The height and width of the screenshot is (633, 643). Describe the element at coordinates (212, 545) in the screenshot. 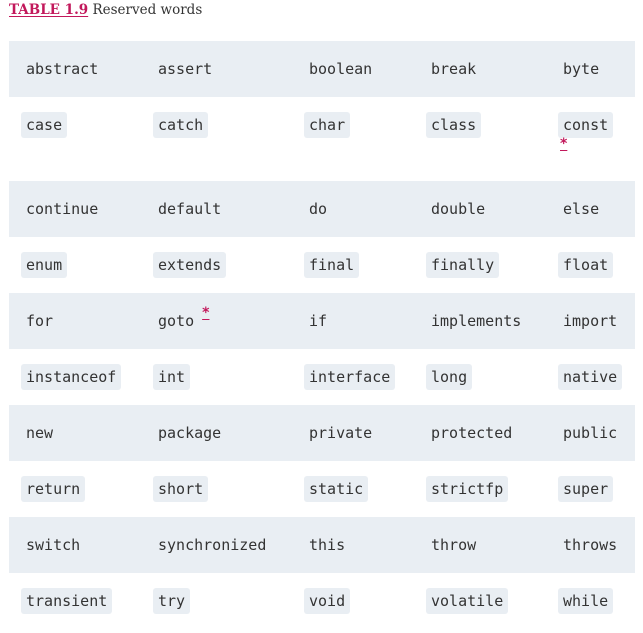

I see `keyword: synchronized` at that location.